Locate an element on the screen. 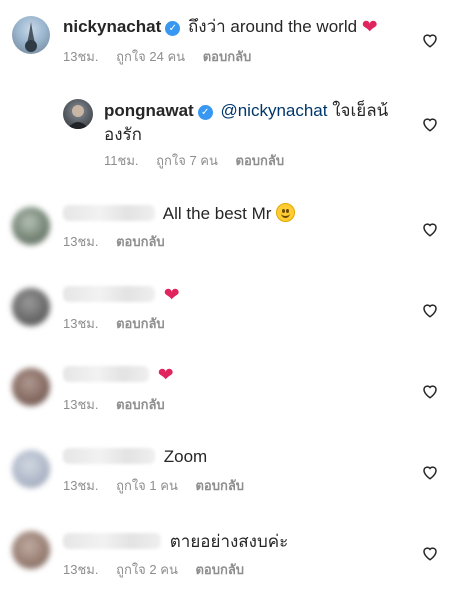  comment-time: 11ชม. is located at coordinates (121, 160).